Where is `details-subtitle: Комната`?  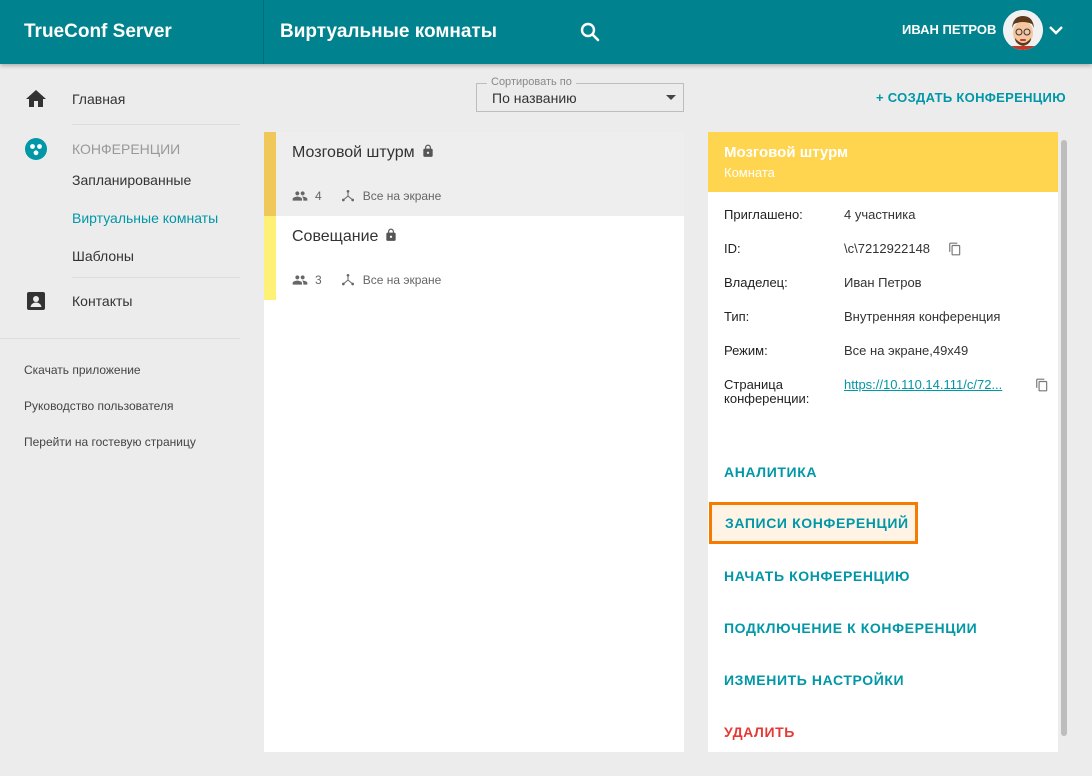 details-subtitle: Комната is located at coordinates (749, 172).